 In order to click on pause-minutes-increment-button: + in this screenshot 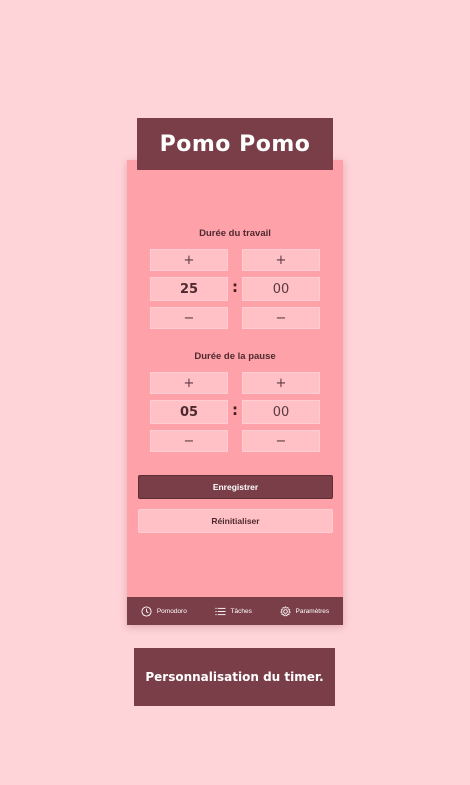, I will do `click(189, 383)`.